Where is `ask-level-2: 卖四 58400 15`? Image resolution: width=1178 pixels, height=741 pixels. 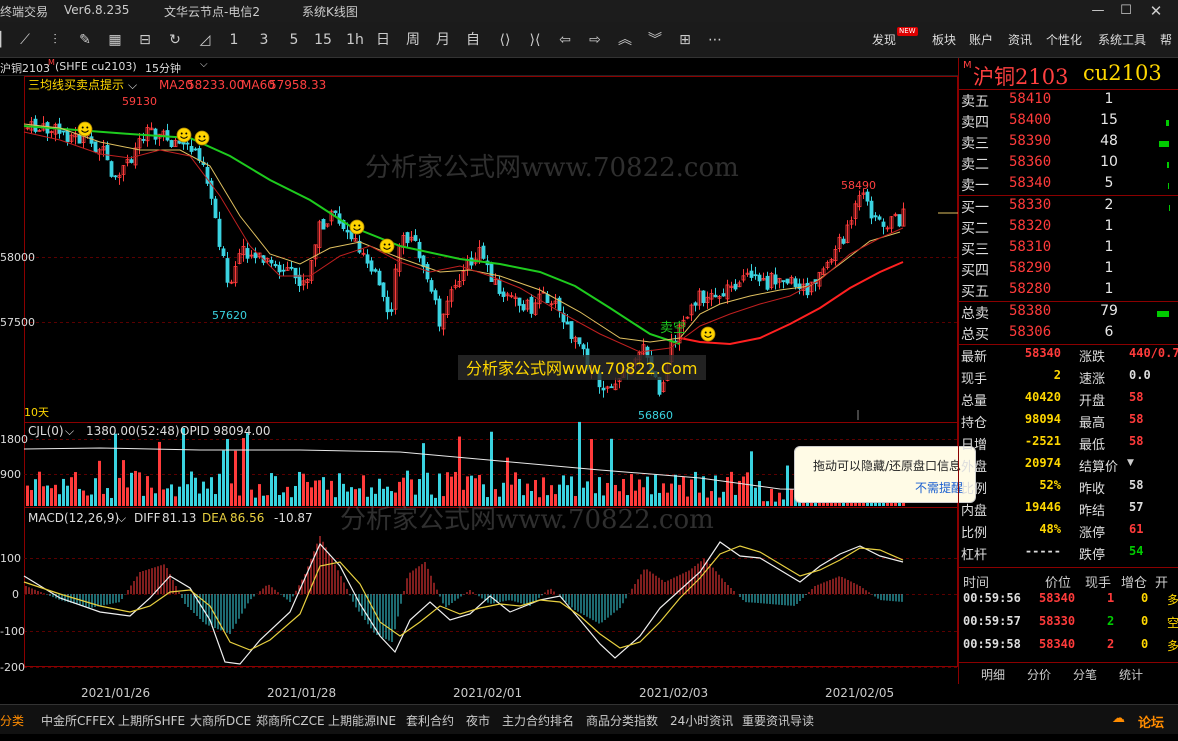 ask-level-2: 卖四 58400 15 is located at coordinates (1064, 122).